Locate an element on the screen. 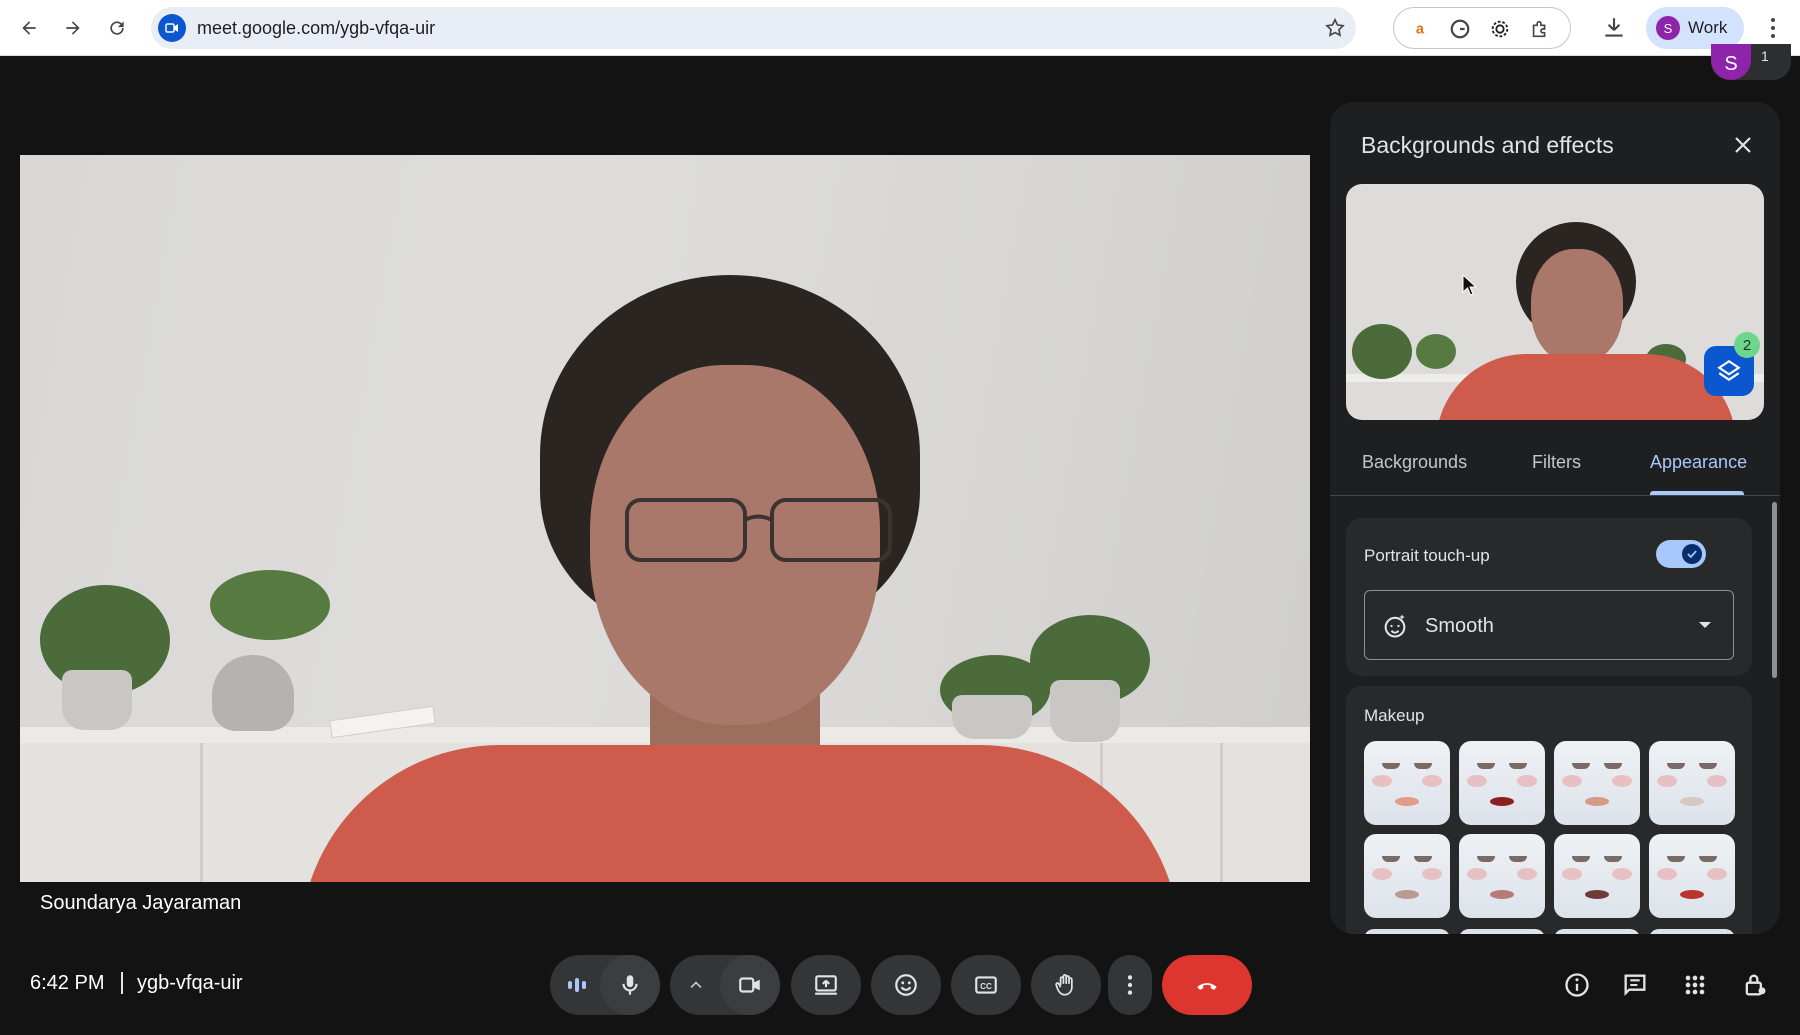 The image size is (1800, 1035). raise-hand-button is located at coordinates (1066, 985).